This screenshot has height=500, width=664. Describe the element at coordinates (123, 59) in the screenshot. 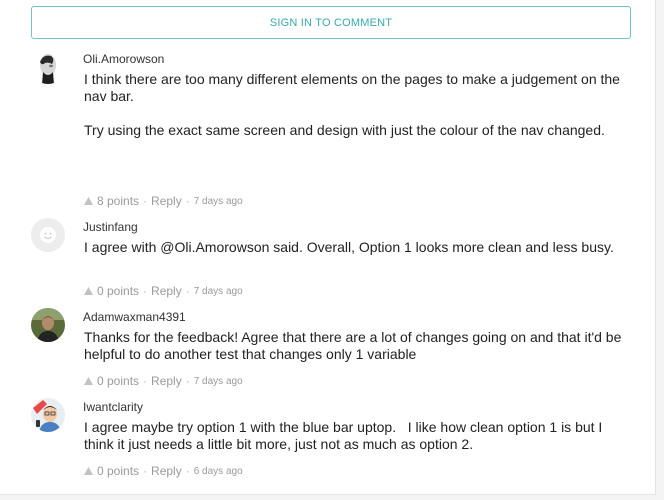

I see `comment-author: Oli.Amorowson` at that location.